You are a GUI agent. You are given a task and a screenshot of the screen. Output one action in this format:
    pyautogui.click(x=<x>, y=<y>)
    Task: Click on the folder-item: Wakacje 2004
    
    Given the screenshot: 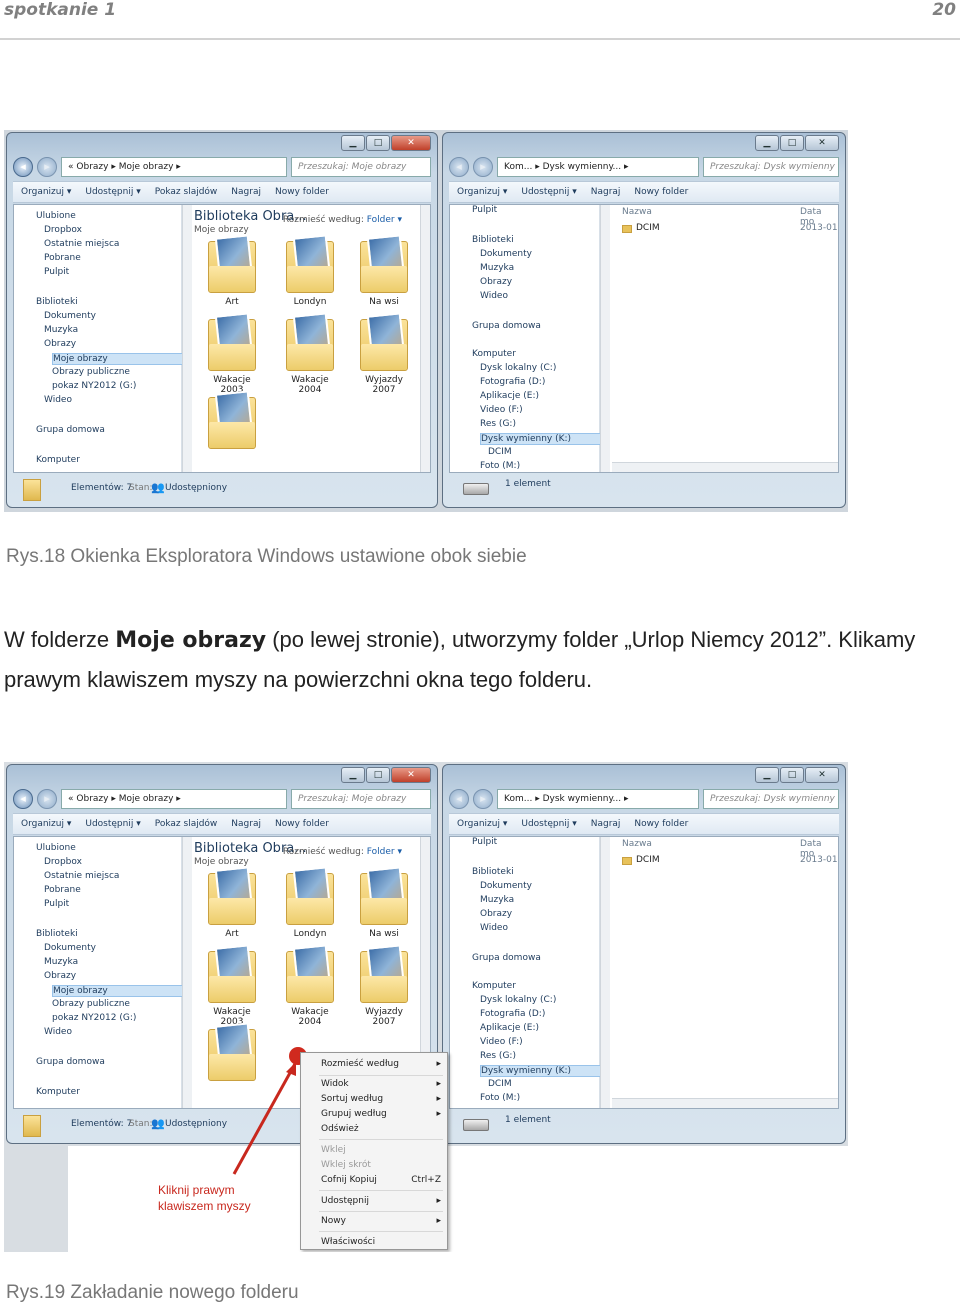 What is the action you would take?
    pyautogui.click(x=310, y=358)
    